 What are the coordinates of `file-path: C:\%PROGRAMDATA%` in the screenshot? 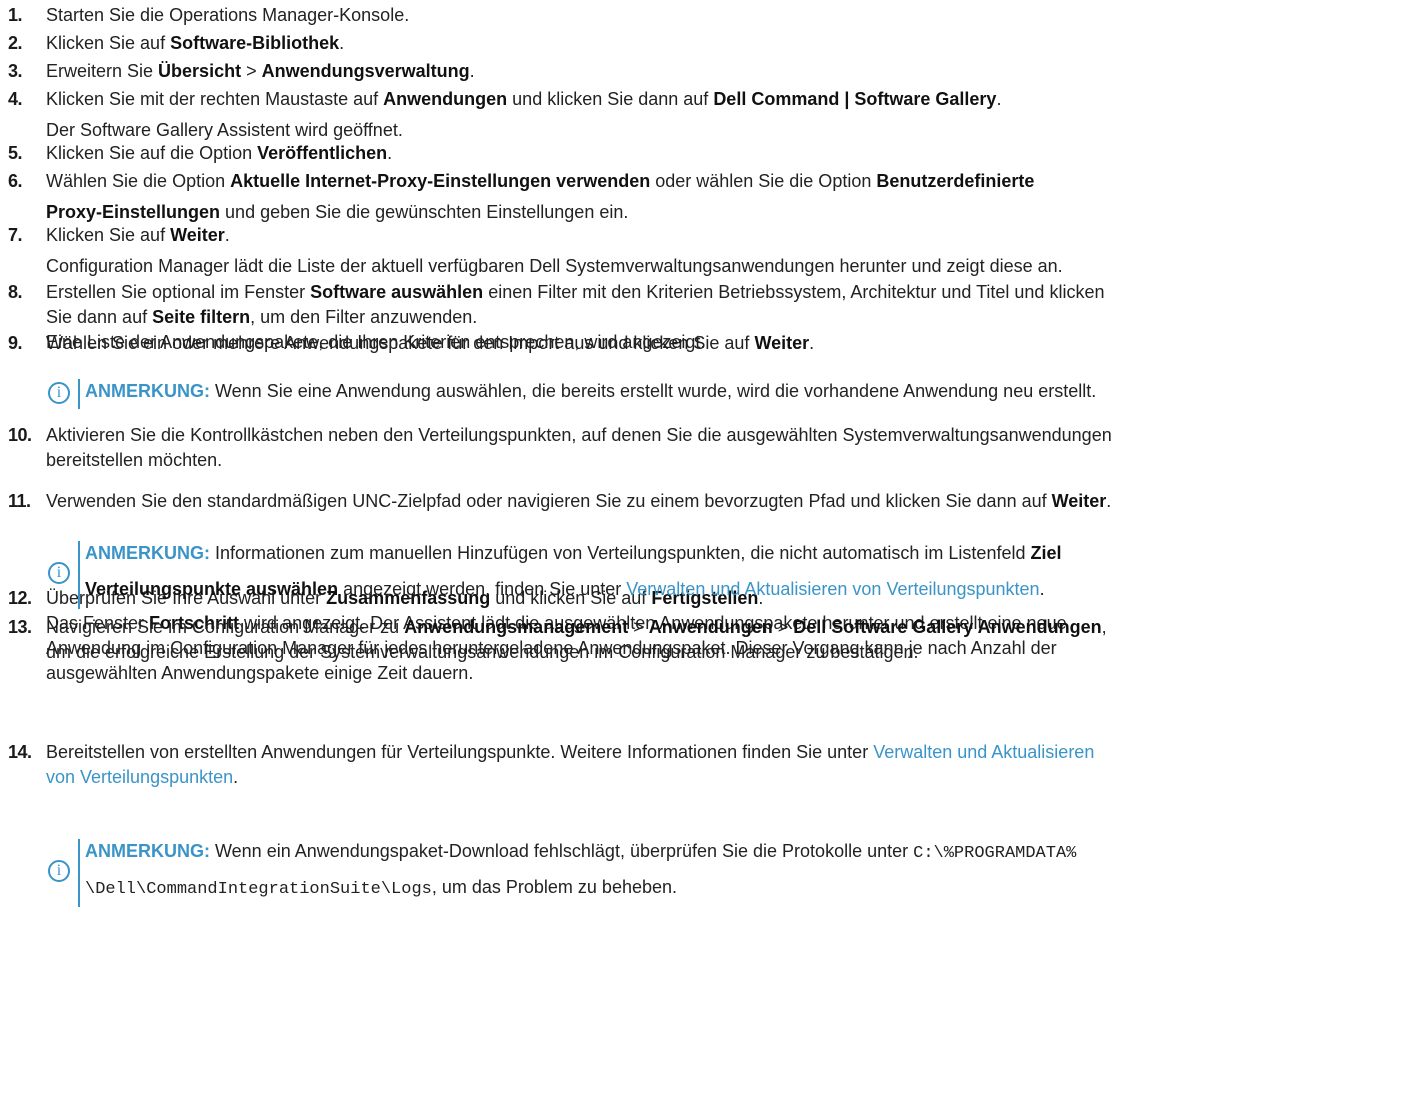 It's located at (995, 853).